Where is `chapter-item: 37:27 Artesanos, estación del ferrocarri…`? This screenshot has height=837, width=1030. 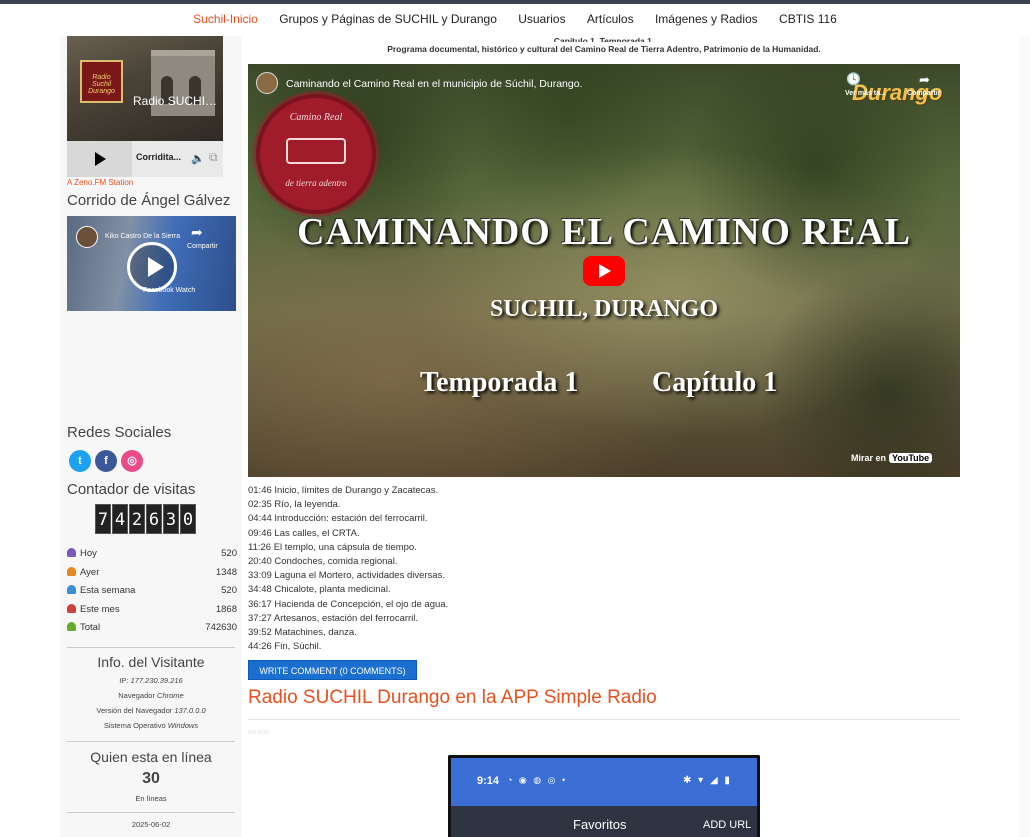
chapter-item: 37:27 Artesanos, estación del ferrocarri… is located at coordinates (333, 618).